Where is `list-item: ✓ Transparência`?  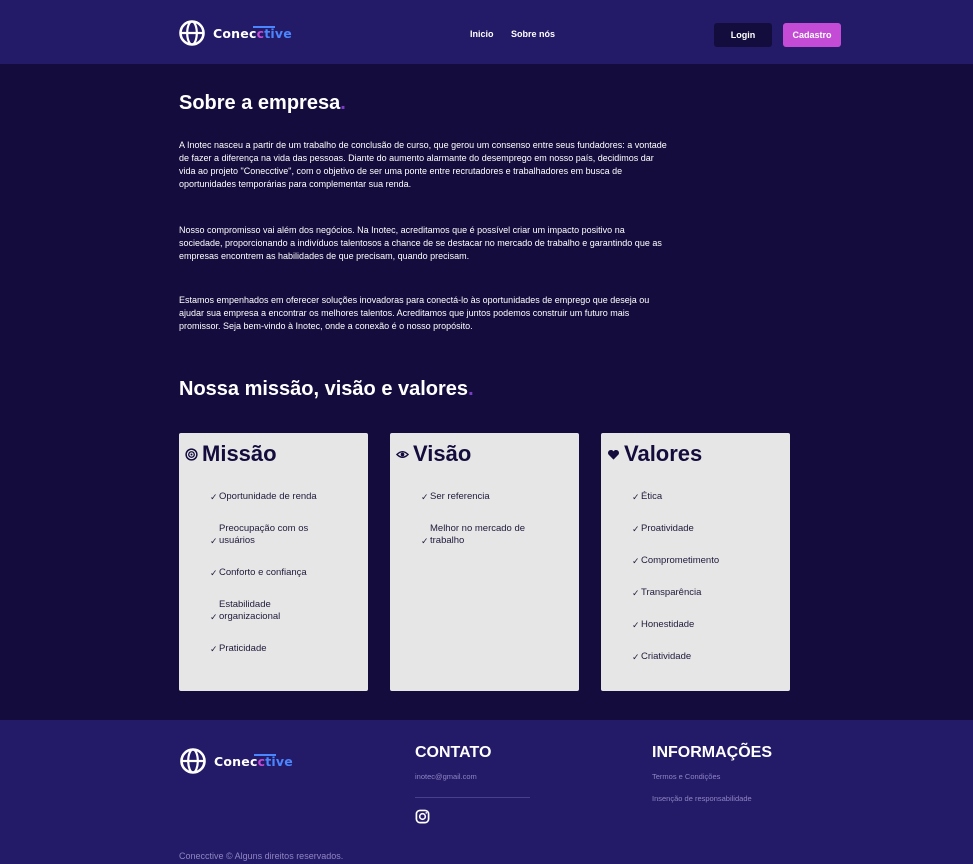 list-item: ✓ Transparência is located at coordinates (702, 593).